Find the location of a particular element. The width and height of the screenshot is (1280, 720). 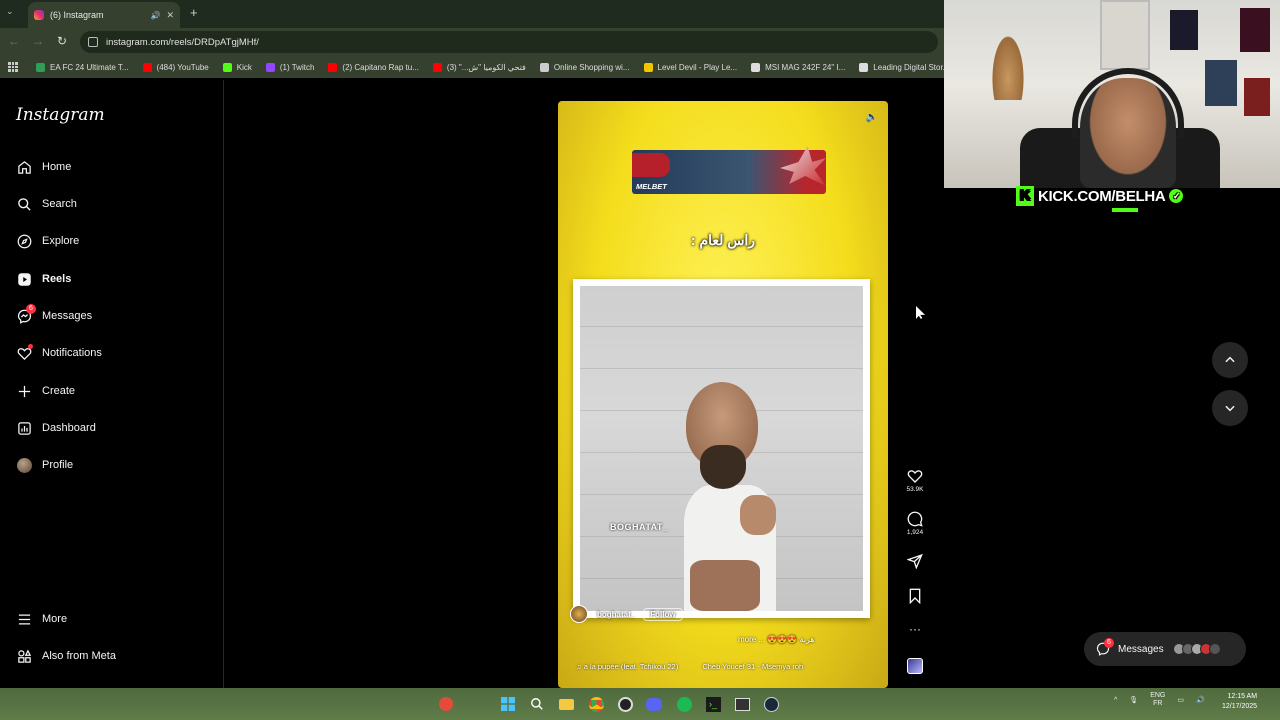

taskbar-widget-icon is located at coordinates (446, 704).